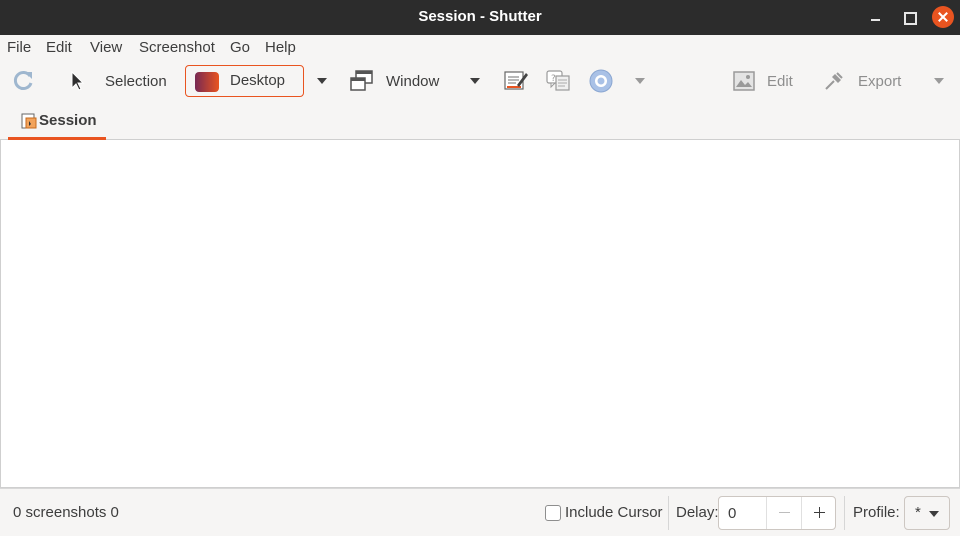 This screenshot has height=536, width=960. I want to click on tab-session: Session, so click(57, 121).